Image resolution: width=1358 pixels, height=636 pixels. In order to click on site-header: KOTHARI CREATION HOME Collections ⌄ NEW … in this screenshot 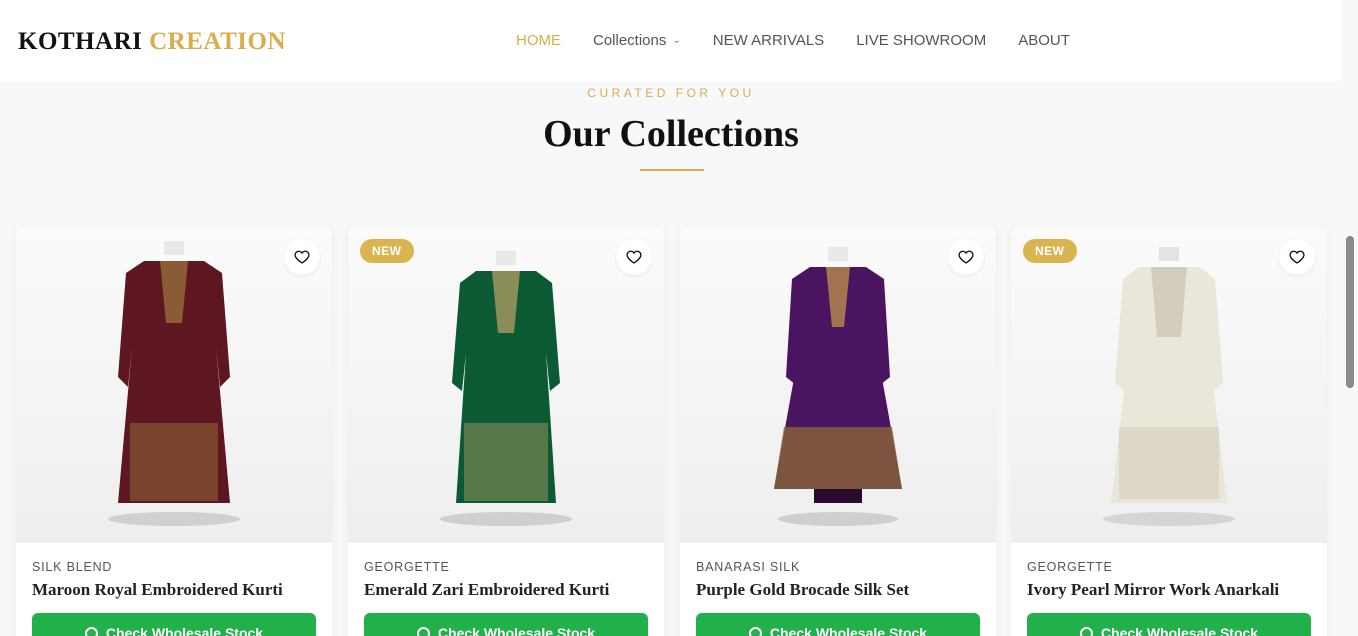, I will do `click(679, 40)`.